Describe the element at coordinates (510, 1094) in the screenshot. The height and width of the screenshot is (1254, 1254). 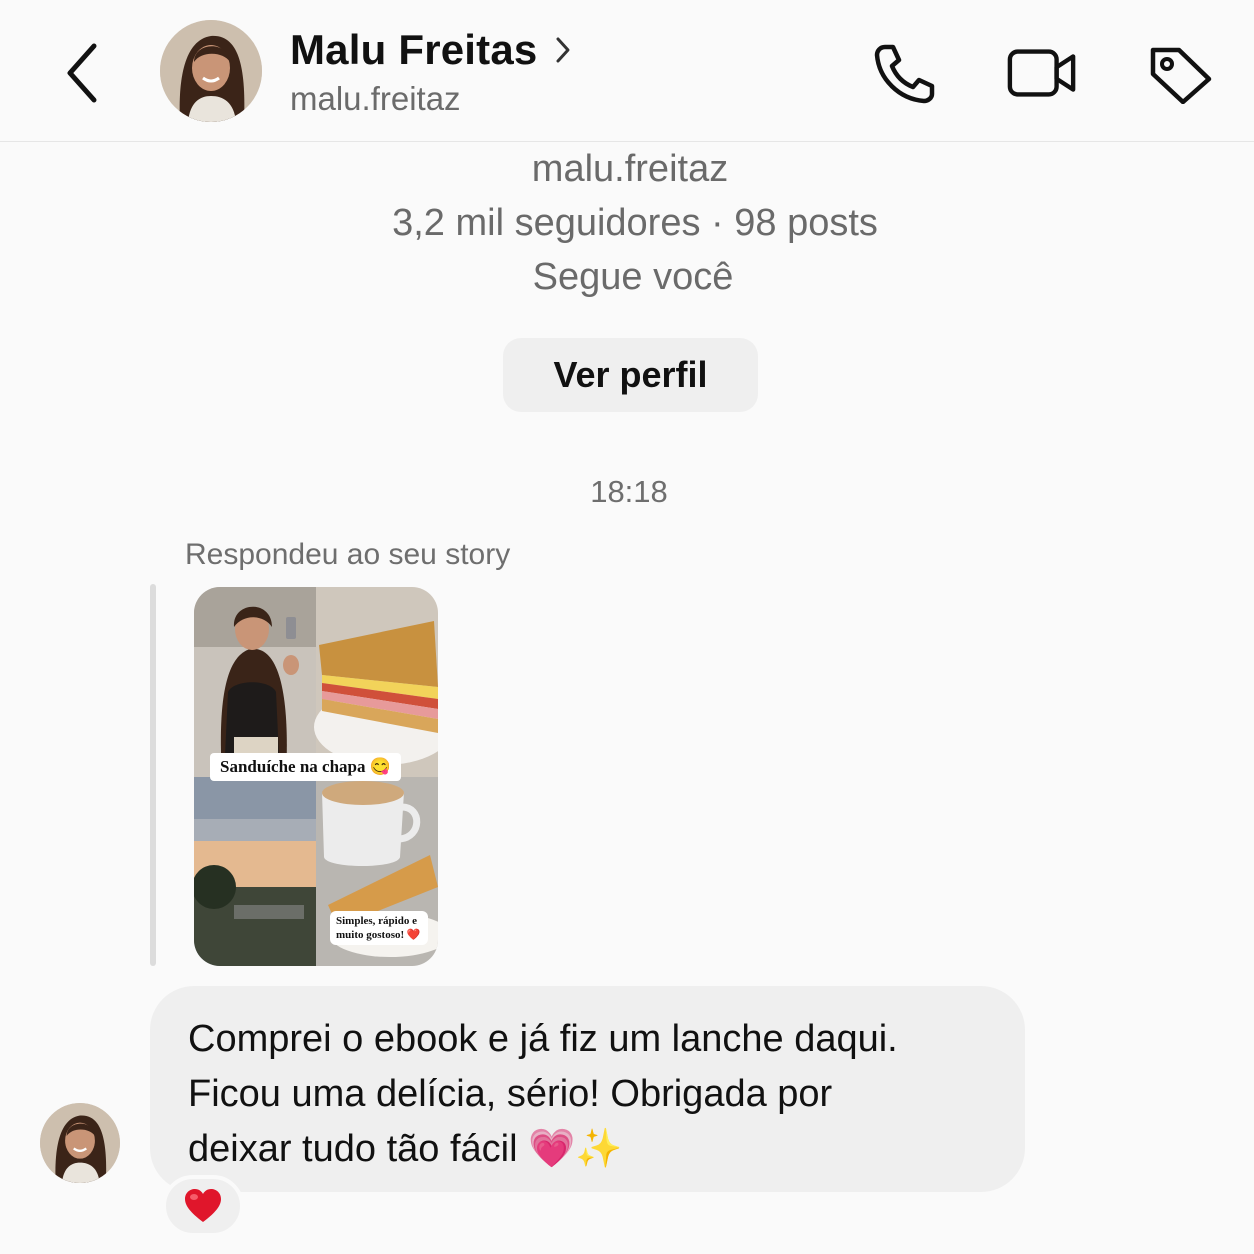
I see `message-text-line: Ficou uma delícia, sério! Obrigada por` at that location.